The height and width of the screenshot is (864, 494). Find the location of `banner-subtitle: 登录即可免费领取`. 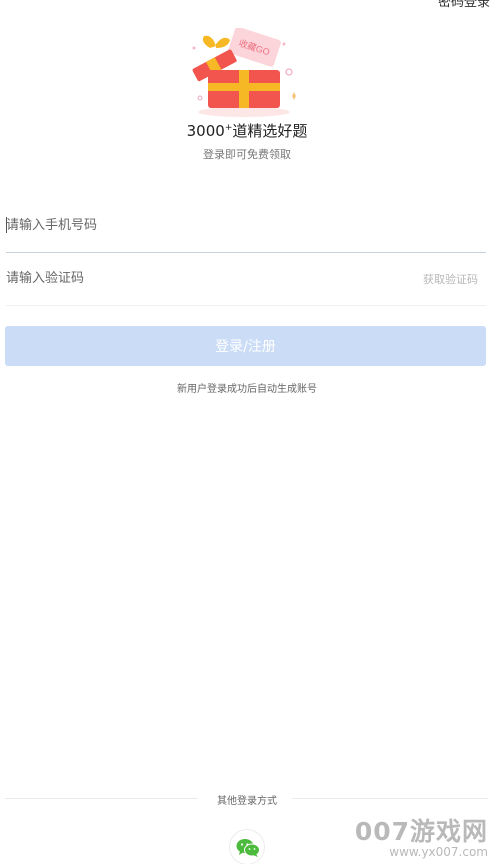

banner-subtitle: 登录即可免费领取 is located at coordinates (247, 154).